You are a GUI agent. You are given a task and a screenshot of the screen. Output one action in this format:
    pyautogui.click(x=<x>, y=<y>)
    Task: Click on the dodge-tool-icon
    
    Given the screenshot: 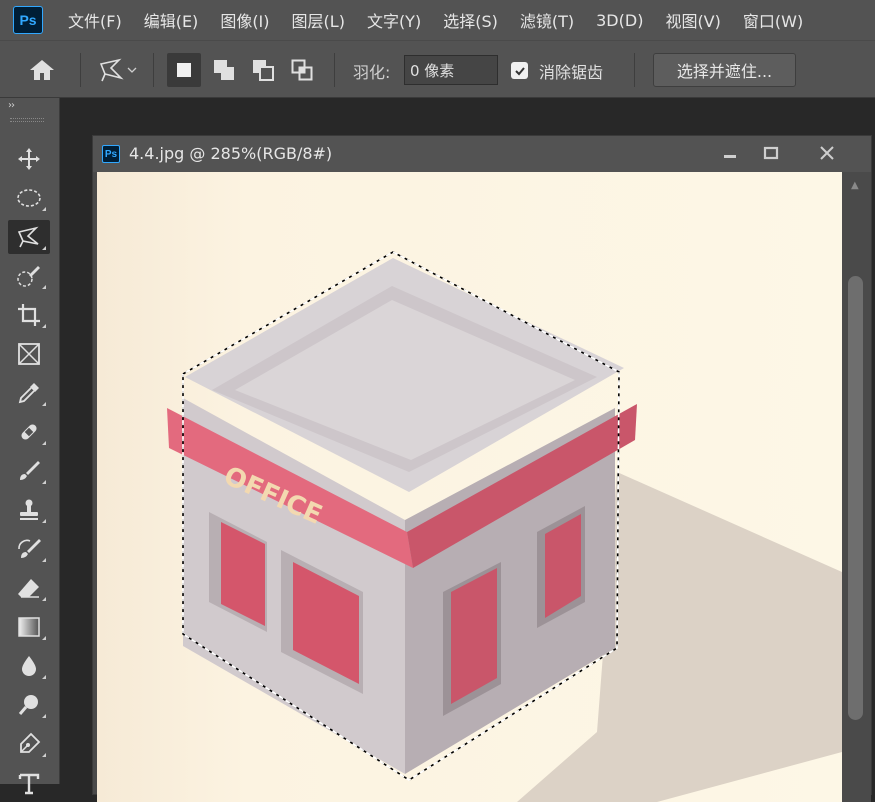 What is the action you would take?
    pyautogui.click(x=29, y=705)
    